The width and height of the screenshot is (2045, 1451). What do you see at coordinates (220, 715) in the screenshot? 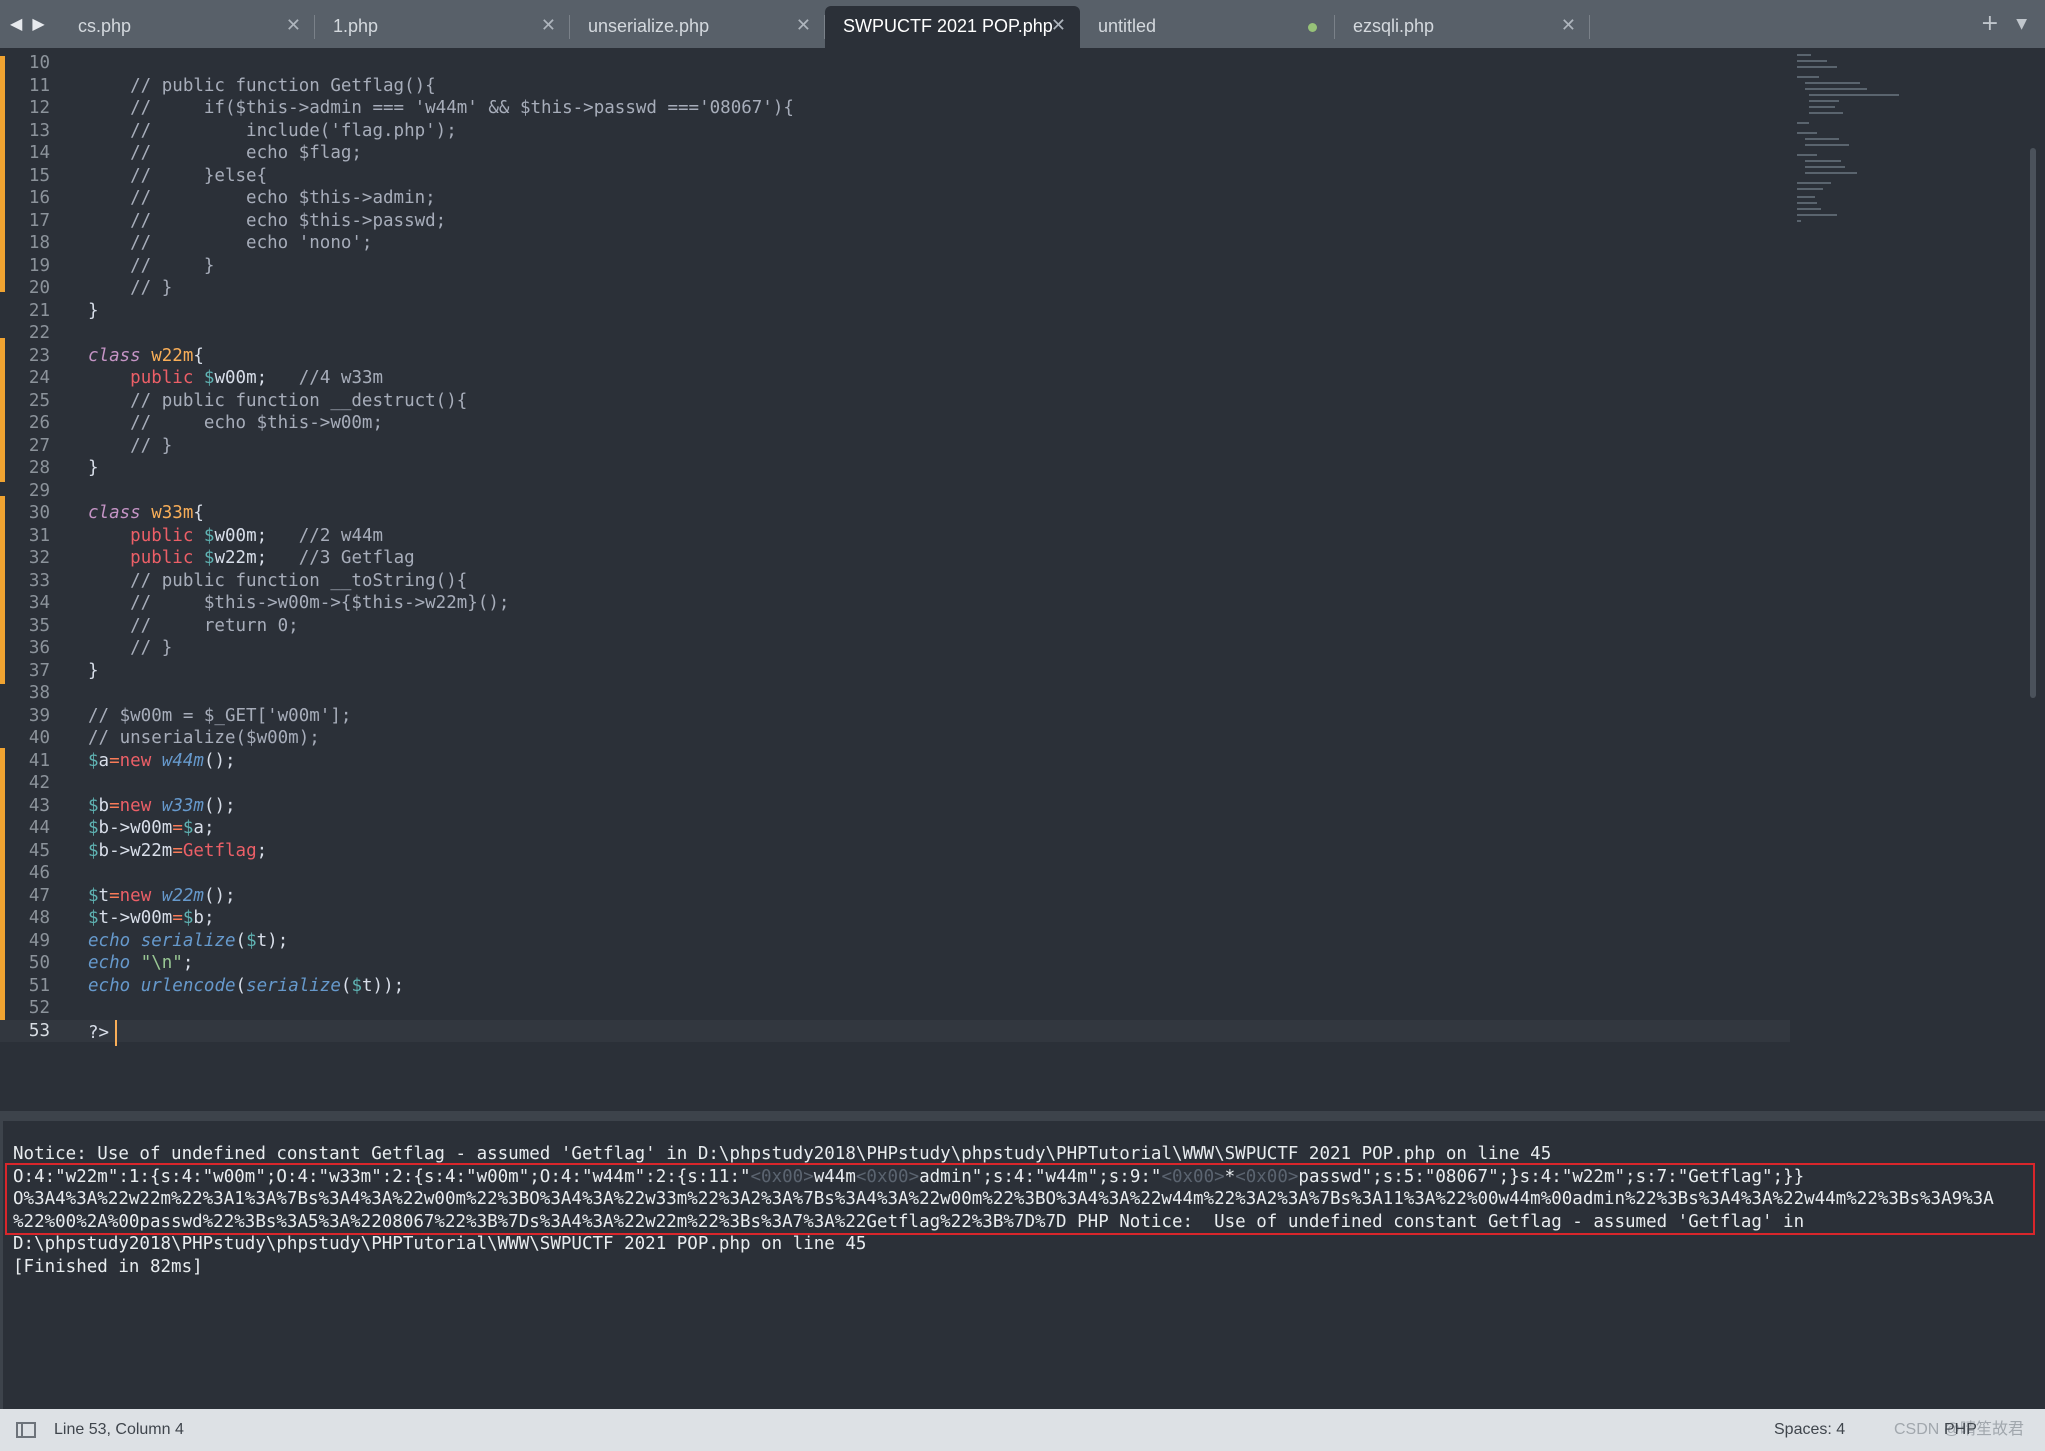
I see `code-token: // $w00m = $_GET['w00m'];` at bounding box center [220, 715].